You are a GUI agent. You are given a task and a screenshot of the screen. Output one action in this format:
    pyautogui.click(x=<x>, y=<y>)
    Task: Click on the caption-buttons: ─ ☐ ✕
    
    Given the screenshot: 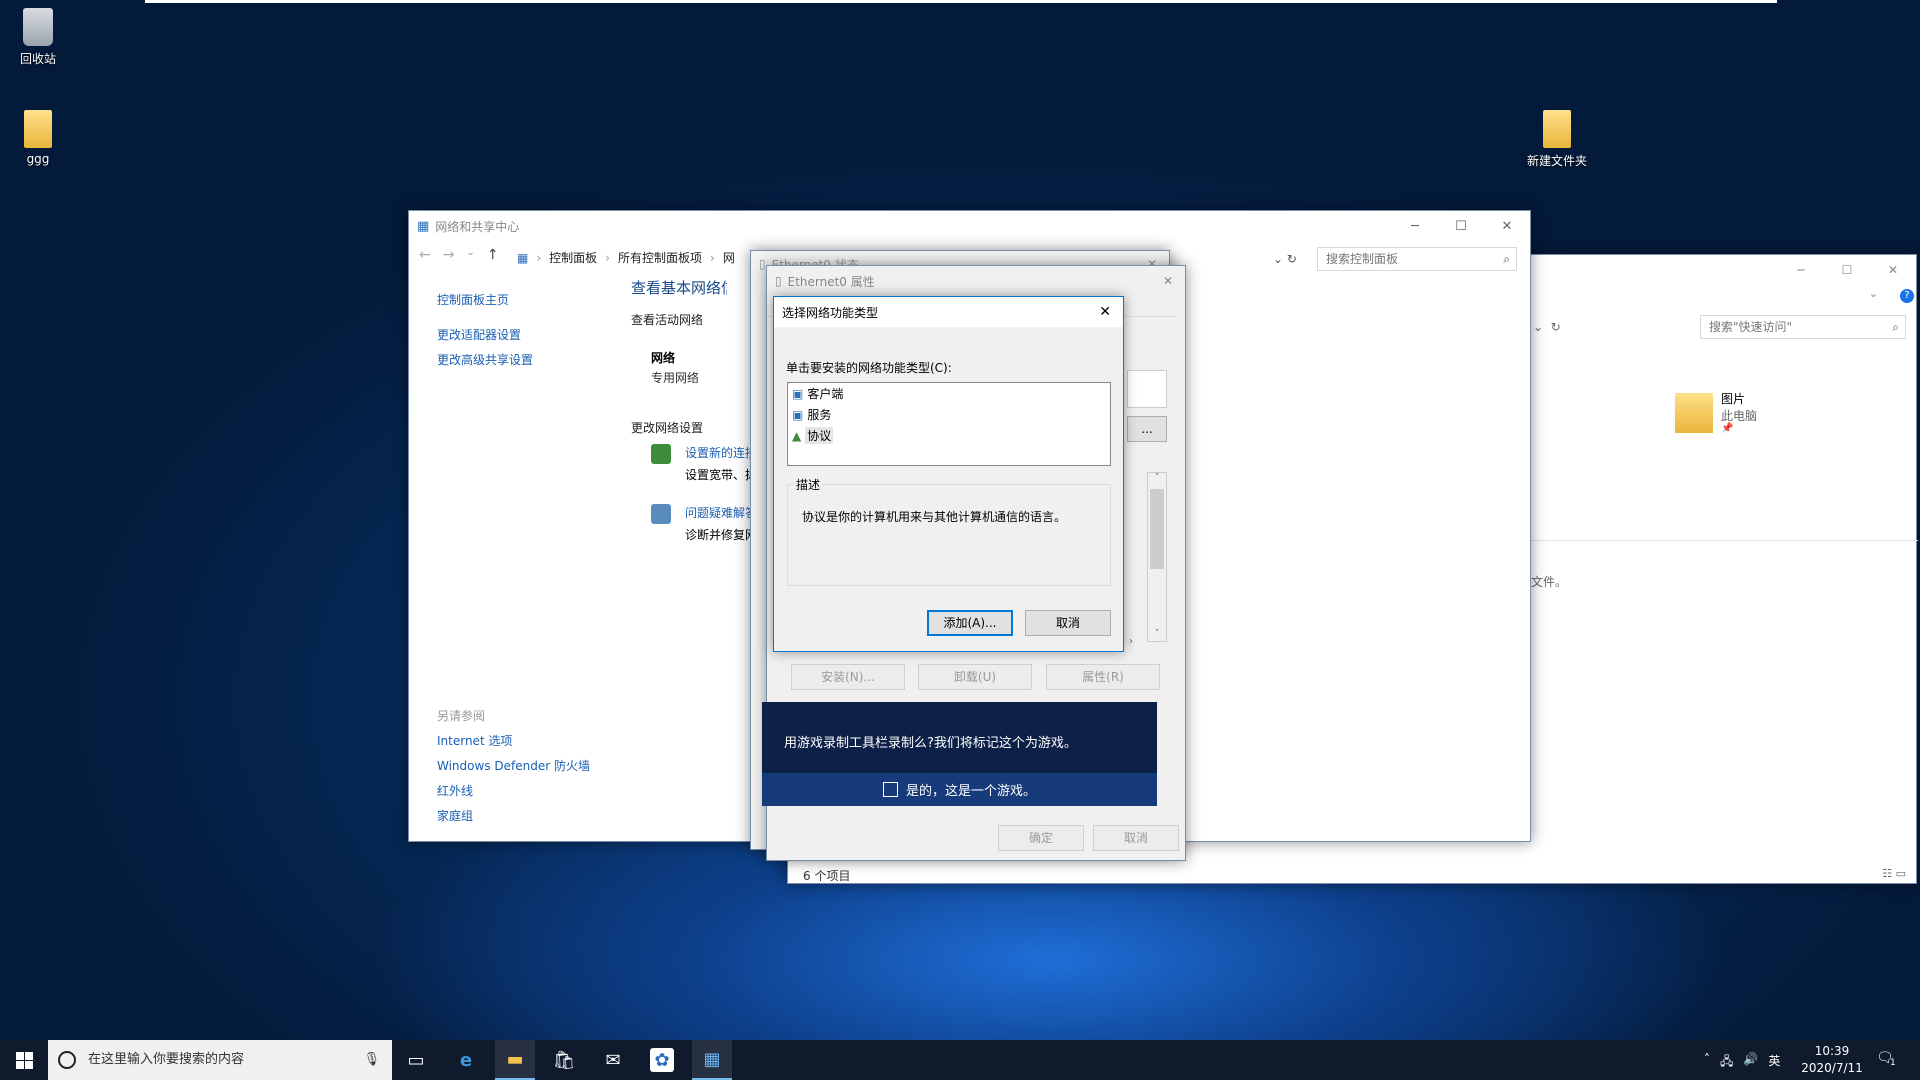 What is the action you would take?
    pyautogui.click(x=1461, y=226)
    